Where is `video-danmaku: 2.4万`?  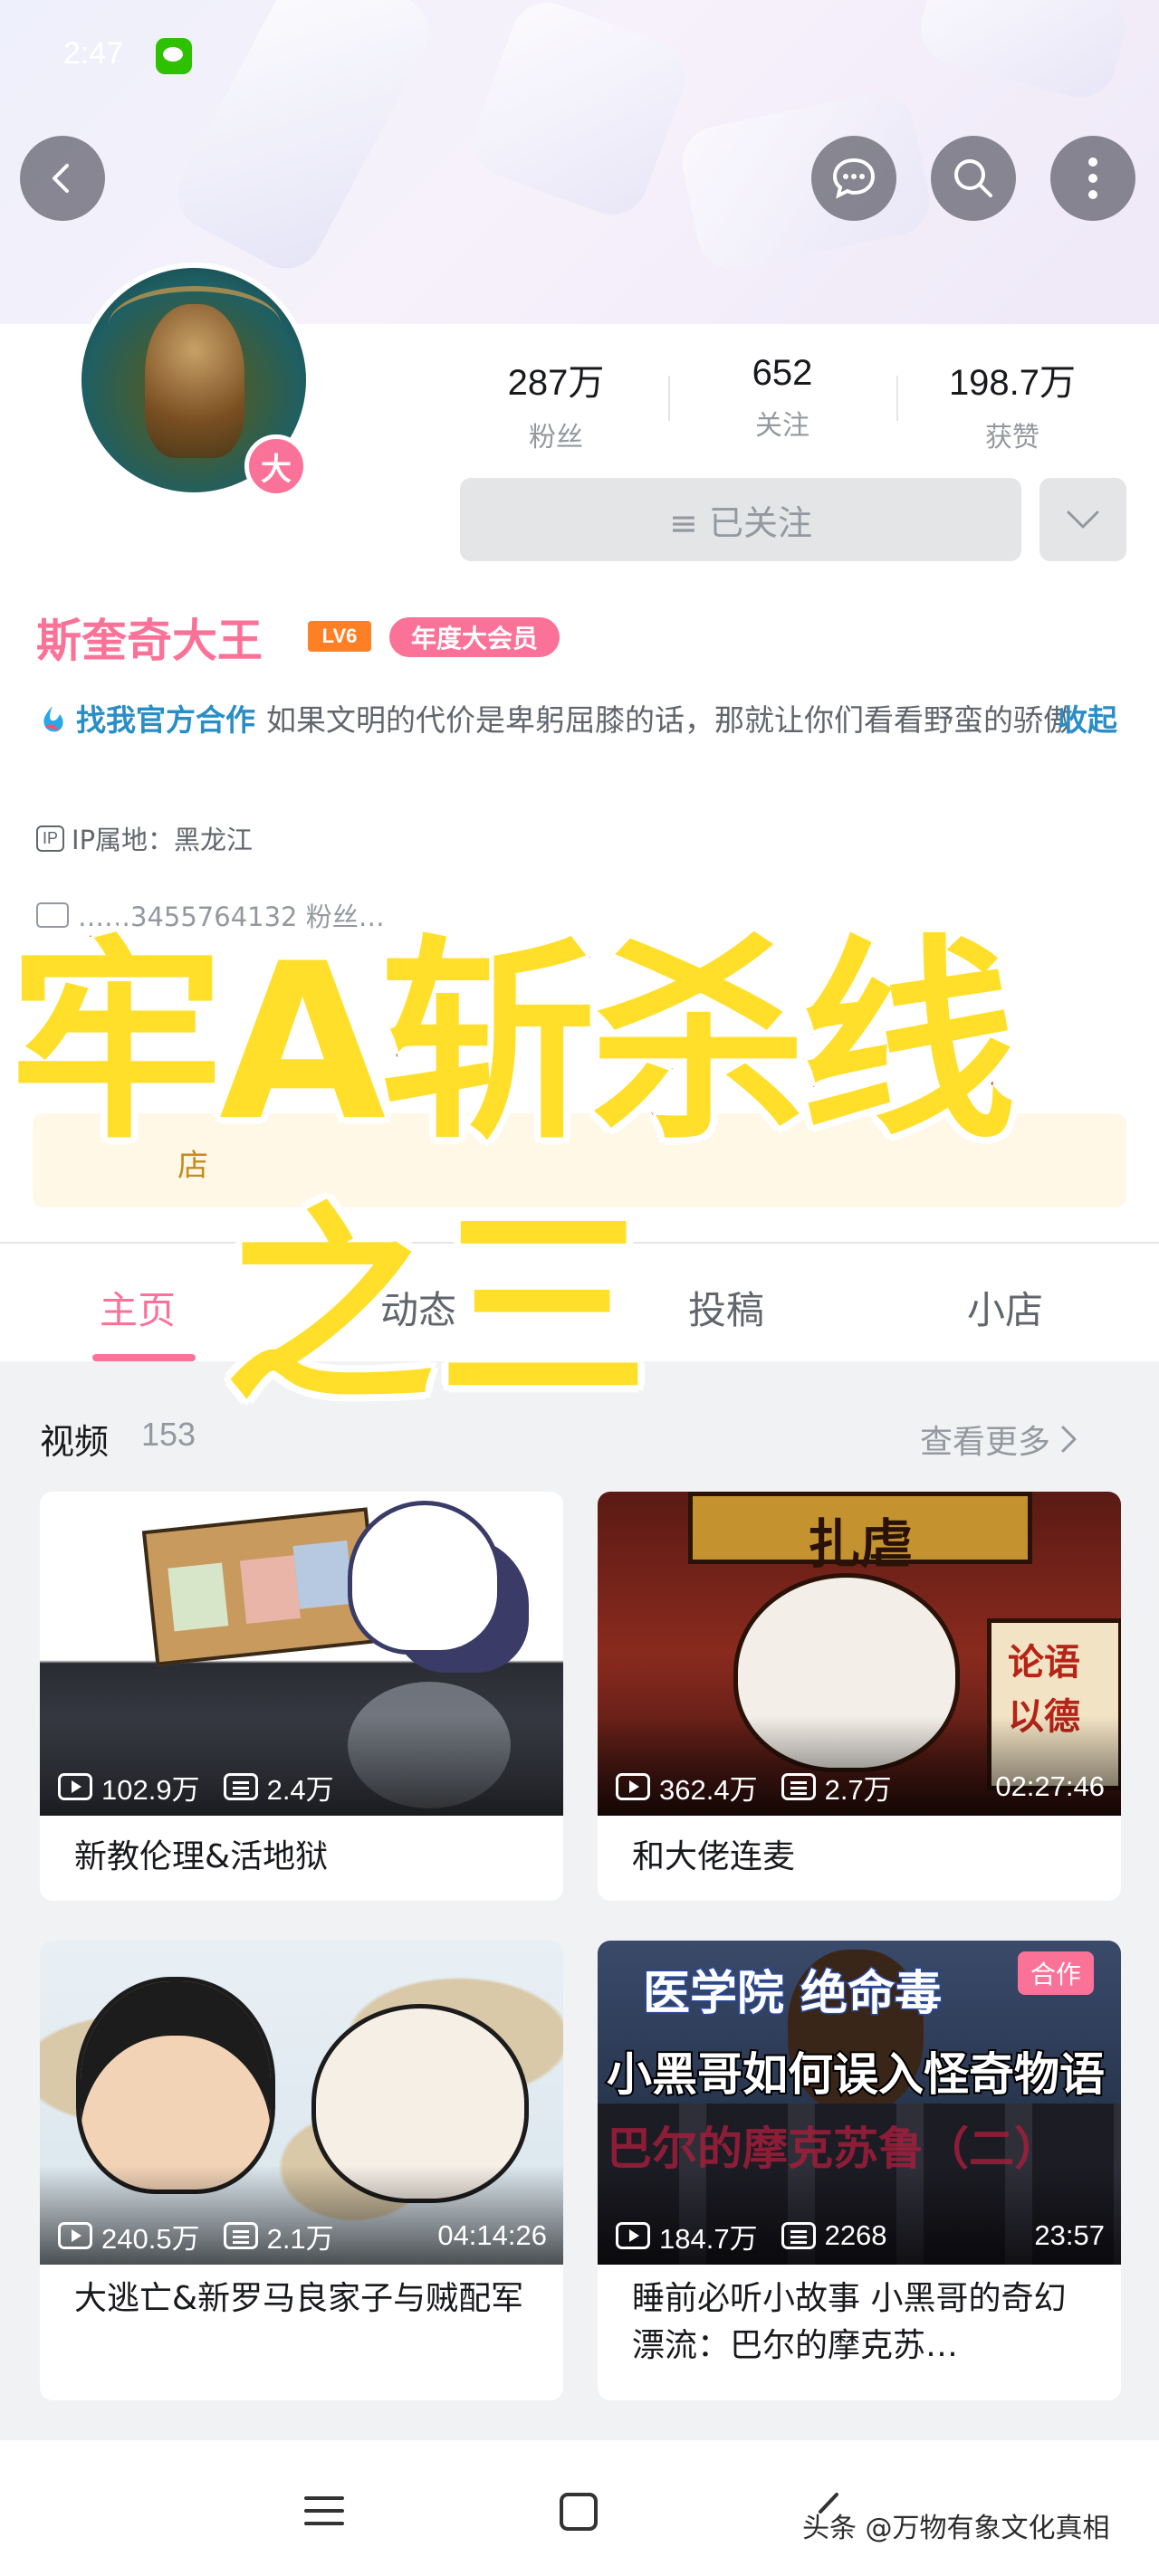 video-danmaku: 2.4万 is located at coordinates (300, 1790).